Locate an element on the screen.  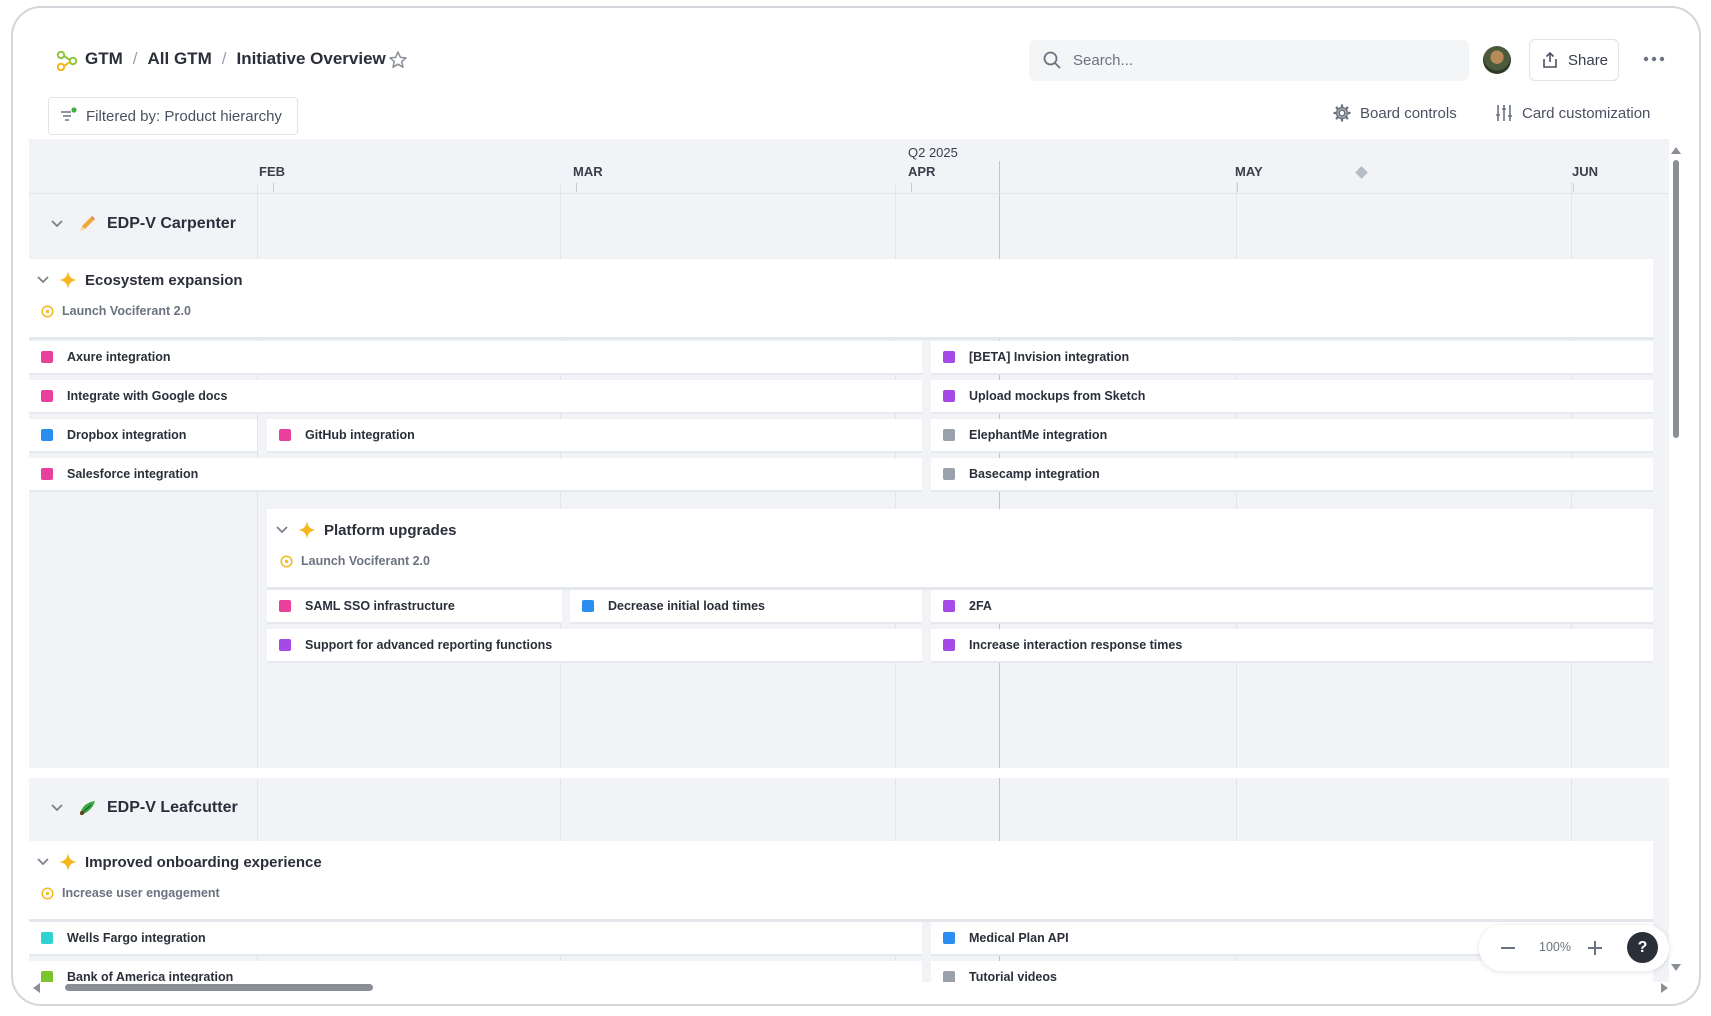
board-controls-button: Board controls is located at coordinates (1395, 113).